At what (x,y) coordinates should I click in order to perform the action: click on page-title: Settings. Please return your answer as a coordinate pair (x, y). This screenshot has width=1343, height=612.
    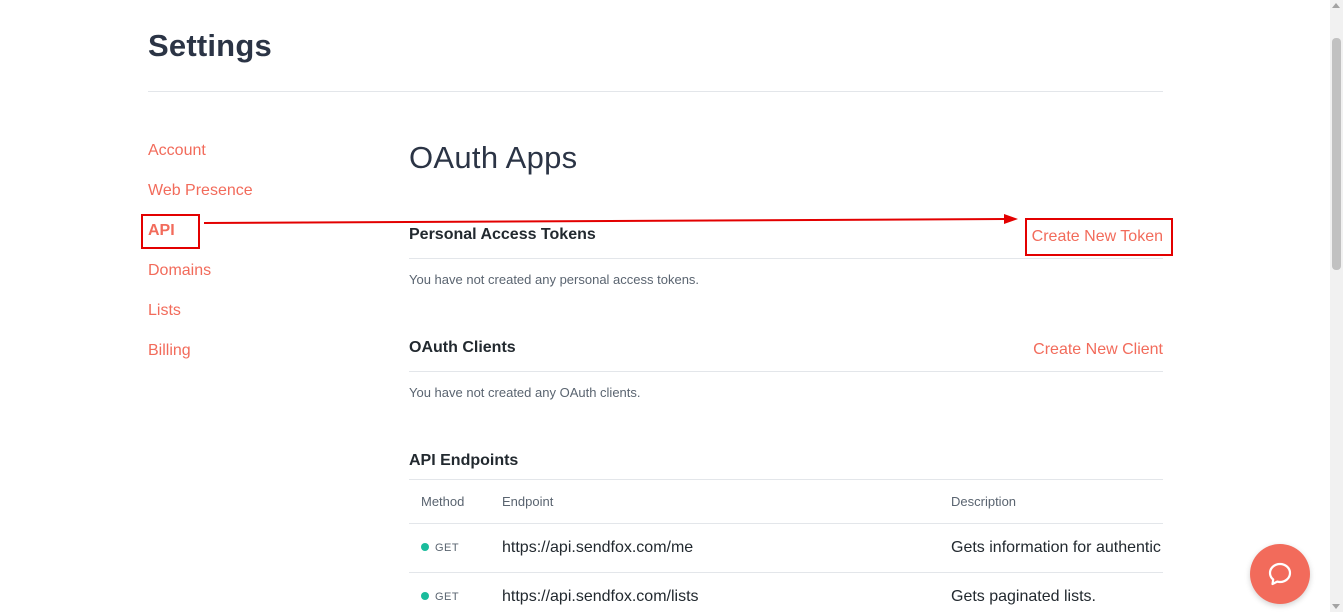
    Looking at the image, I should click on (210, 45).